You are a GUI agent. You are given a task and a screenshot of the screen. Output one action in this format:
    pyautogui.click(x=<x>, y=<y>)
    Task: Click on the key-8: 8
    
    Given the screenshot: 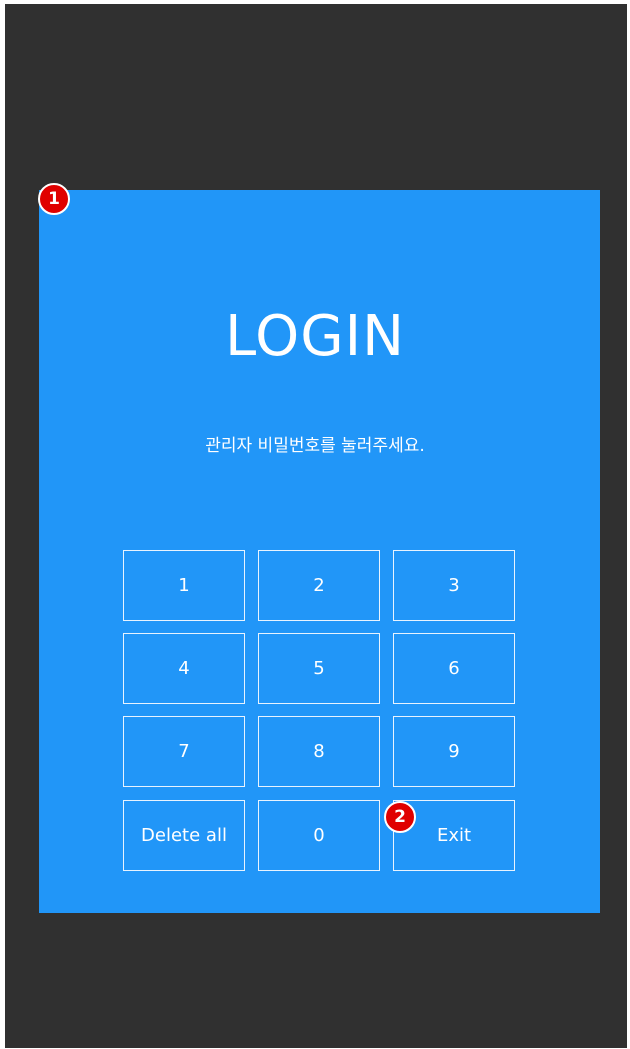 What is the action you would take?
    pyautogui.click(x=319, y=751)
    